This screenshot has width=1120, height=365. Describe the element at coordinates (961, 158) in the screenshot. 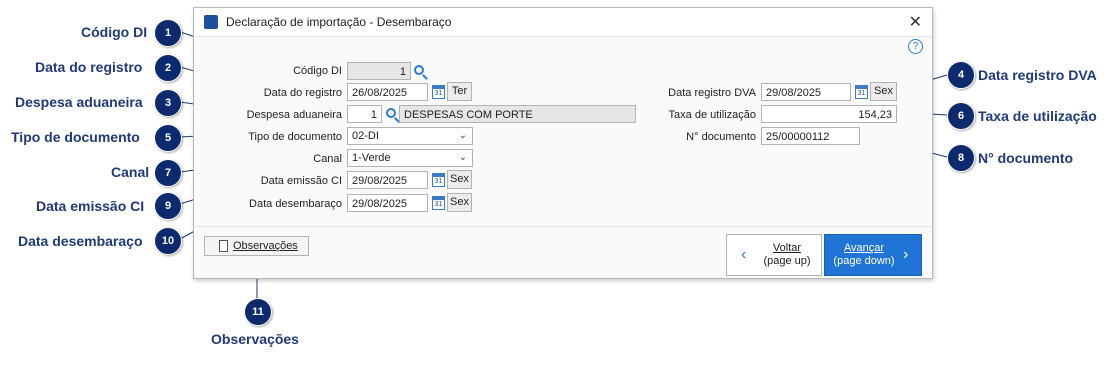

I see `annotation-badge-8: 8` at that location.